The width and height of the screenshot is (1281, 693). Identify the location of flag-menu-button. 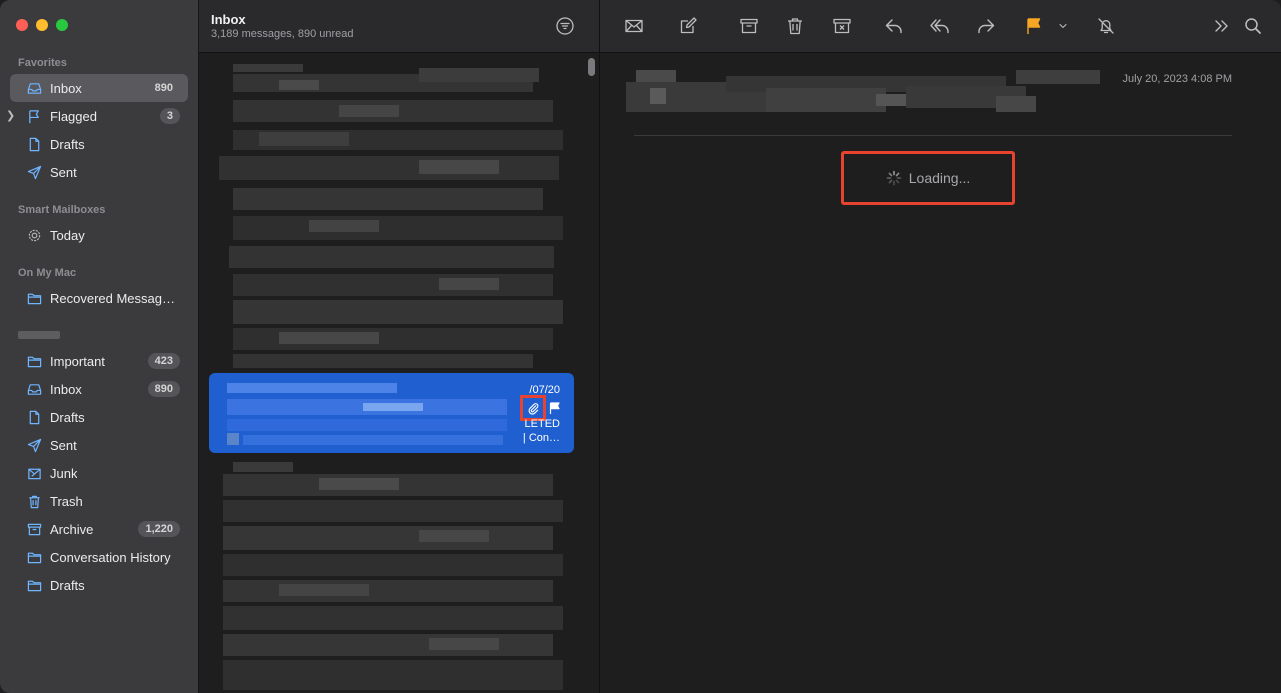
(1063, 26).